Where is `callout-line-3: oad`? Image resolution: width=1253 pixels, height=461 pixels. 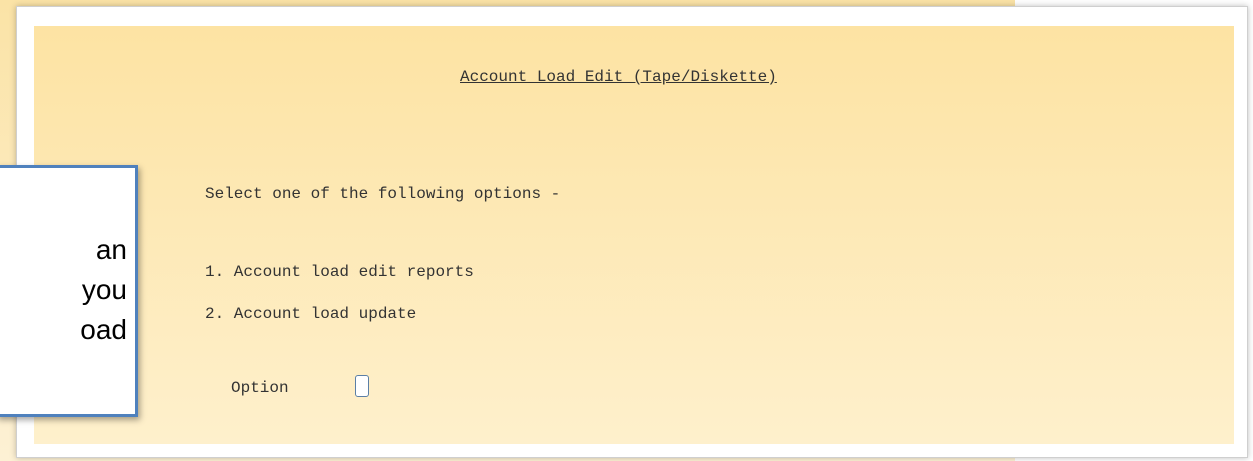 callout-line-3: oad is located at coordinates (103, 329).